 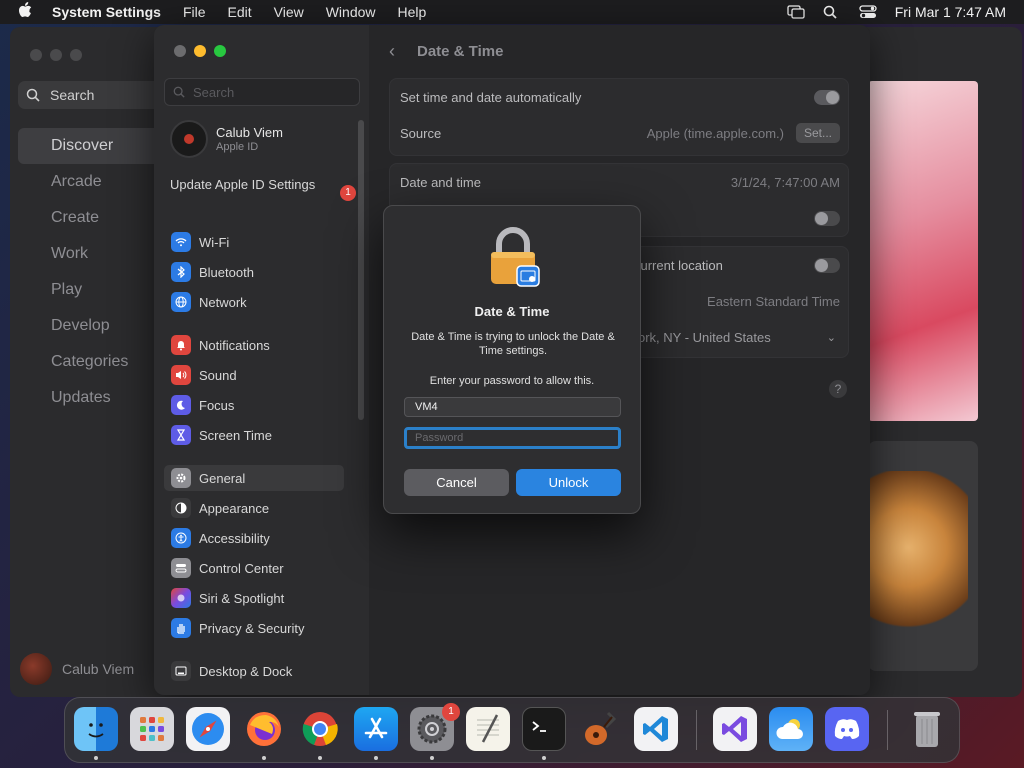 I want to click on launchpad-icon, so click(x=152, y=729).